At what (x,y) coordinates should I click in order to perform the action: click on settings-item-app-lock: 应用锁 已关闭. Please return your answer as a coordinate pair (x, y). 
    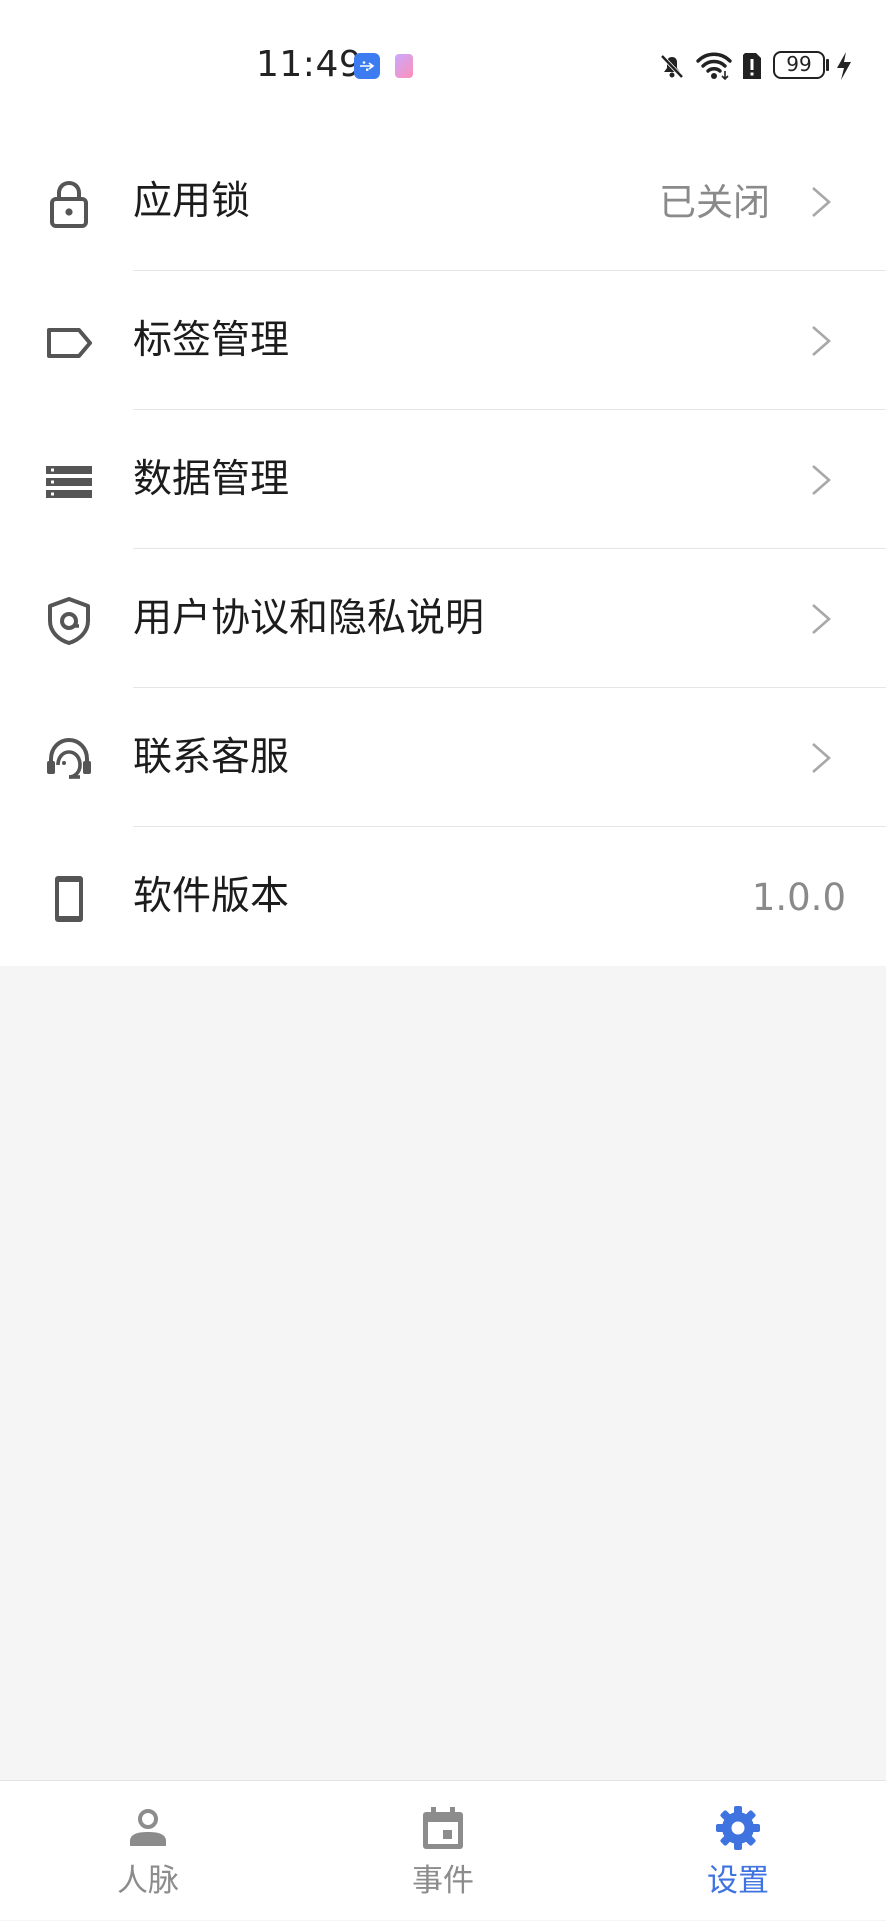
    Looking at the image, I should click on (443, 201).